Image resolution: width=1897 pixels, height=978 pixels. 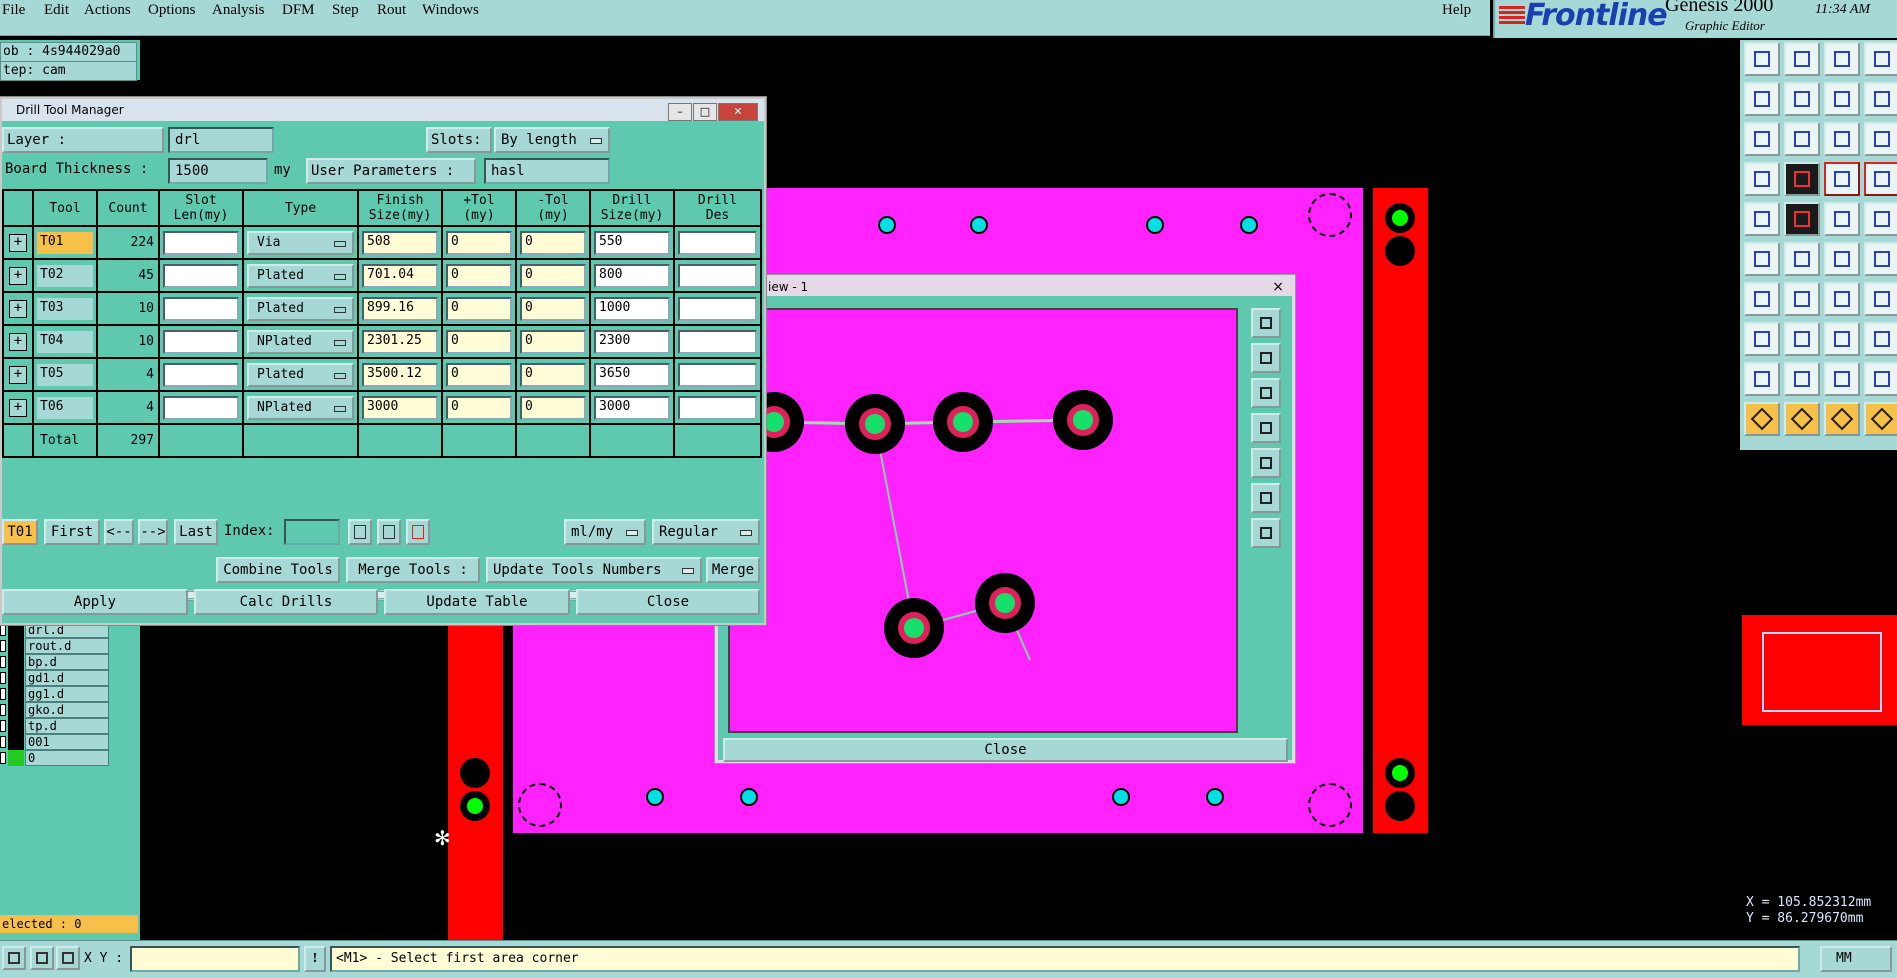 What do you see at coordinates (56, 10) in the screenshot?
I see `menu-edit: Edit` at bounding box center [56, 10].